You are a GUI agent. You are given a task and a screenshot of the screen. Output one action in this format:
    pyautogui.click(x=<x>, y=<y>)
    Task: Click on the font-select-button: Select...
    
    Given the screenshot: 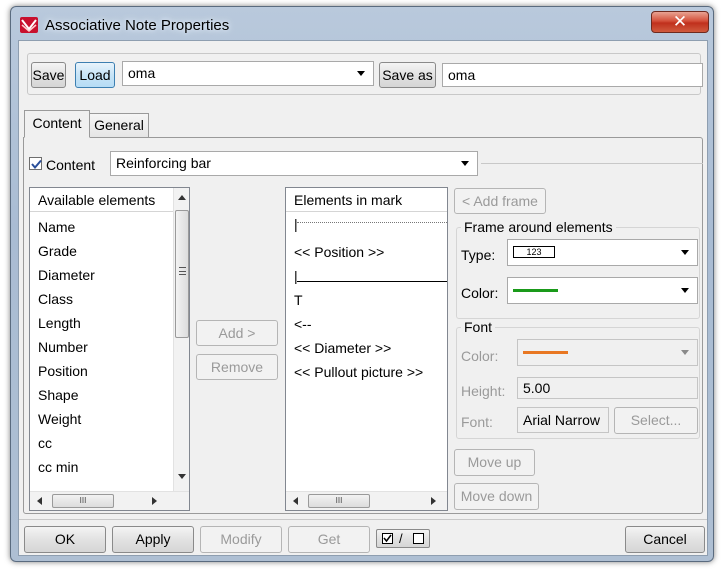 What is the action you would take?
    pyautogui.click(x=656, y=420)
    